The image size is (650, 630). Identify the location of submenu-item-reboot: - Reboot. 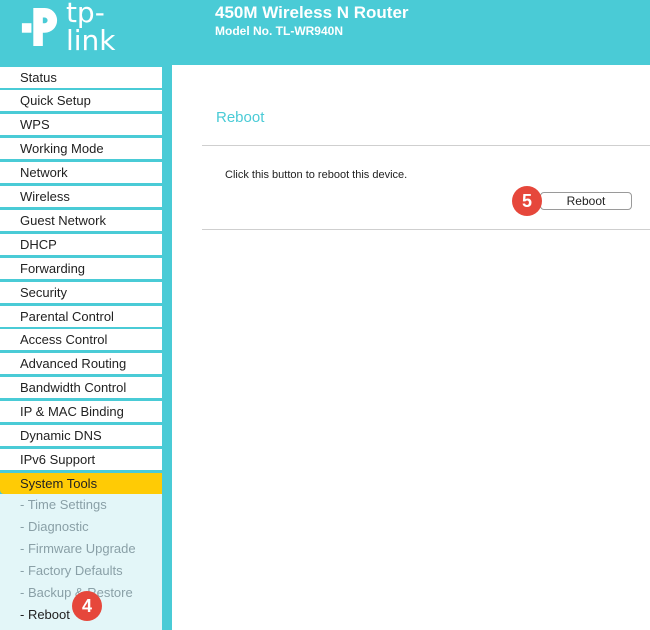
(45, 615).